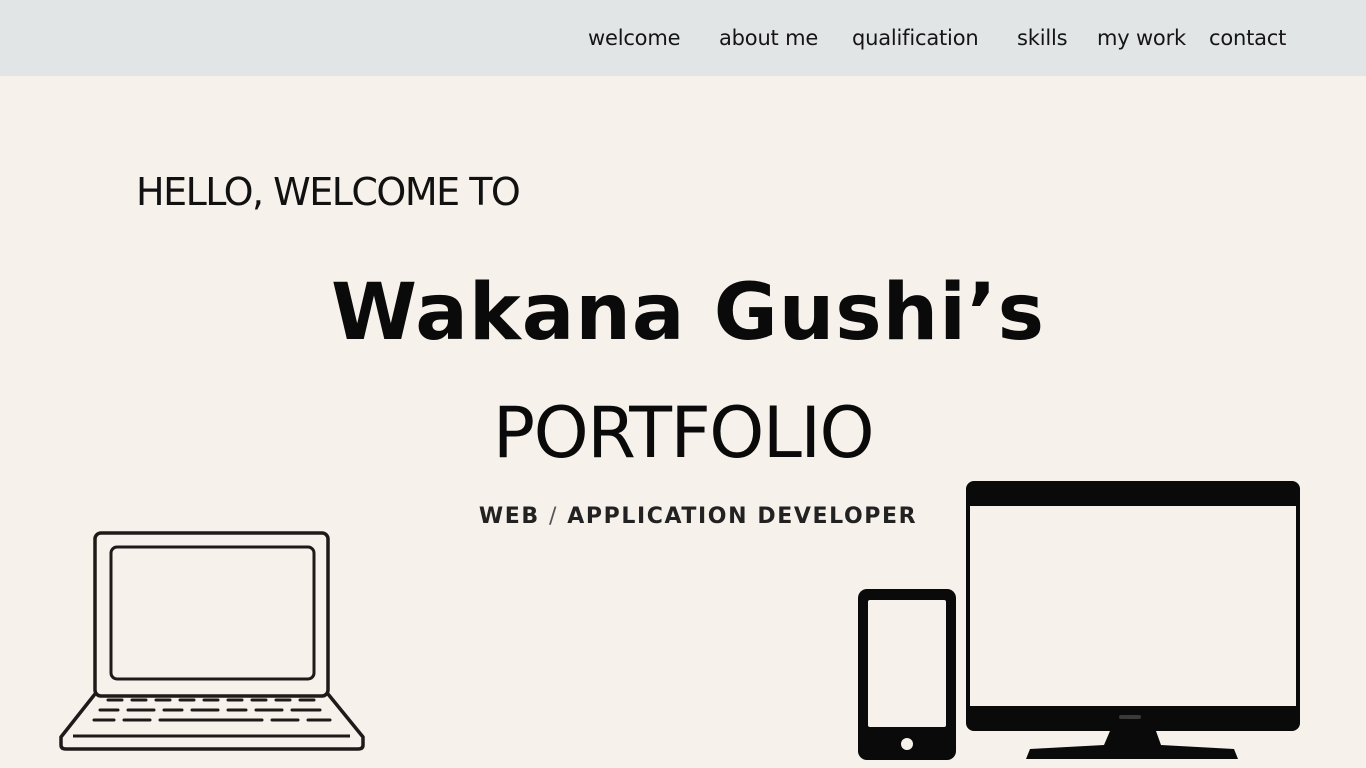  Describe the element at coordinates (768, 38) in the screenshot. I see `nav-link-about-me: about me` at that location.